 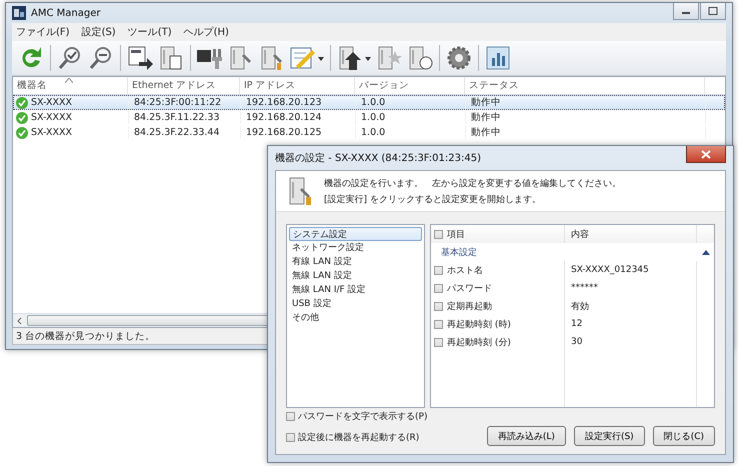 I want to click on table-cell: 84:25:3F:00:11:22, so click(x=178, y=102).